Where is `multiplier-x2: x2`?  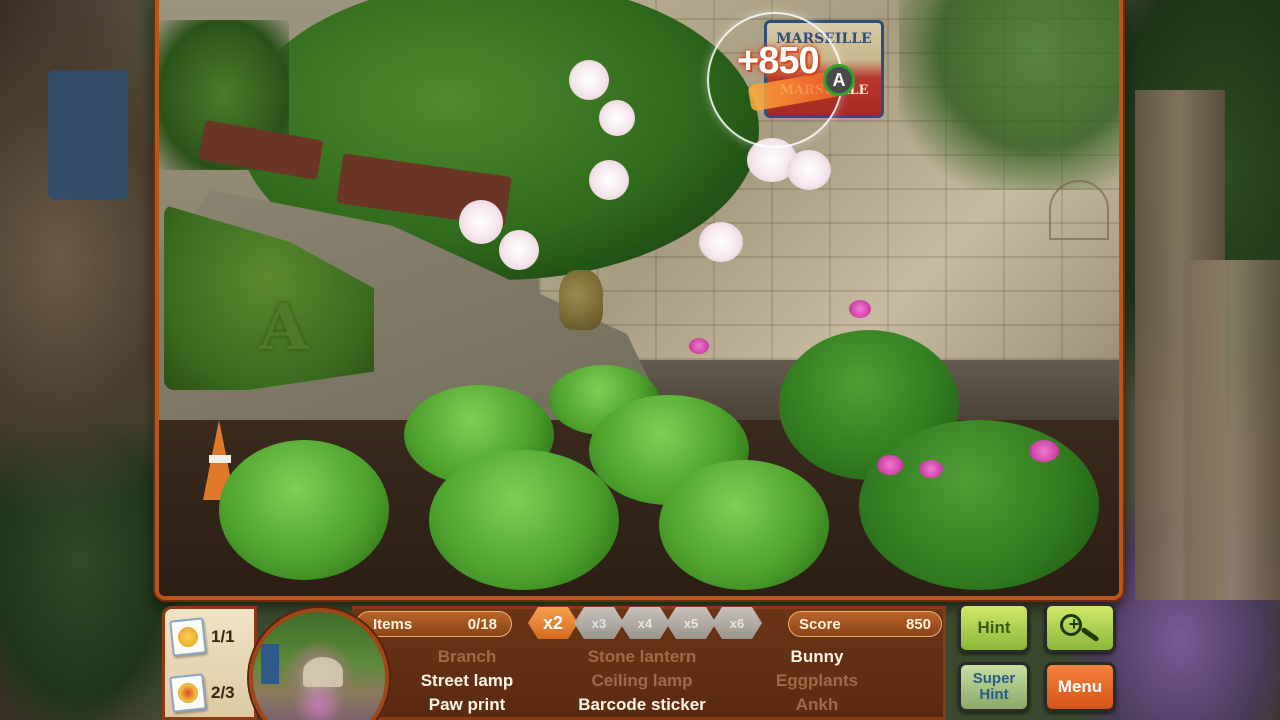 multiplier-x2: x2 is located at coordinates (553, 623).